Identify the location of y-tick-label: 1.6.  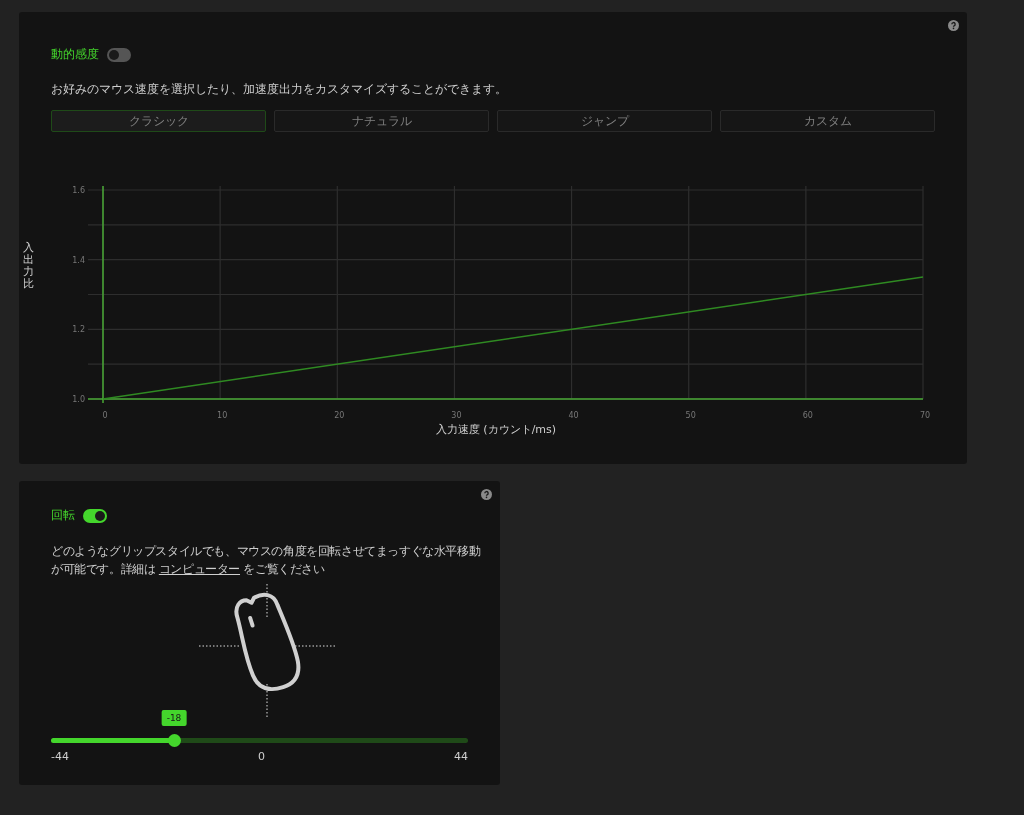
(78, 190).